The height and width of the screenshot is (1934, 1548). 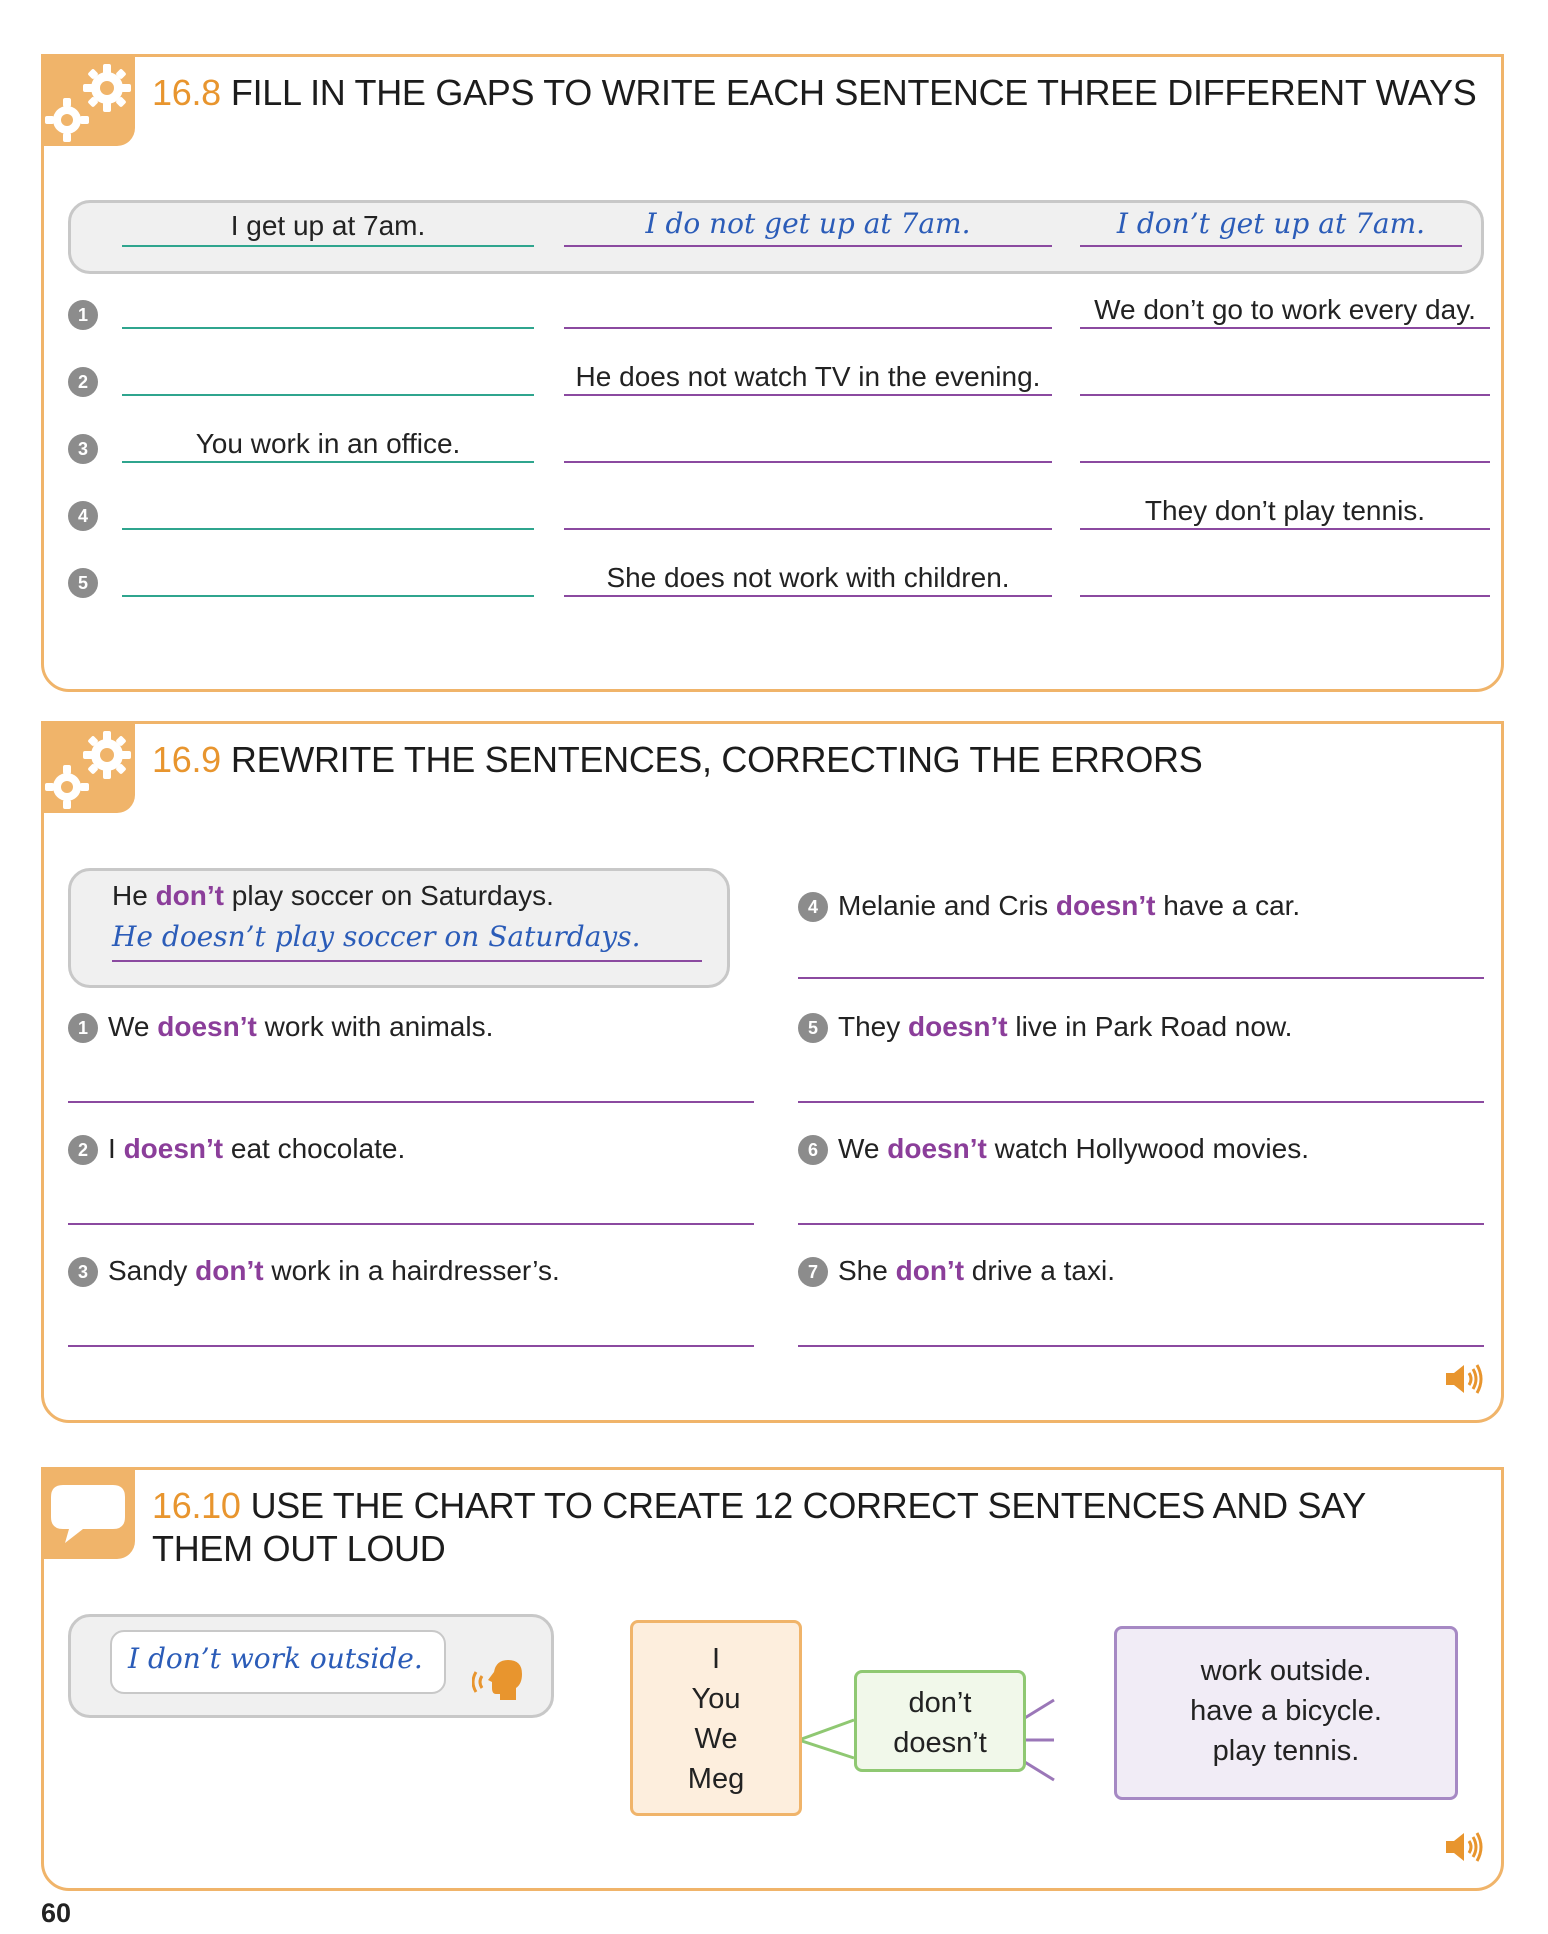 I want to click on sentence-text: I, so click(x=116, y=1148).